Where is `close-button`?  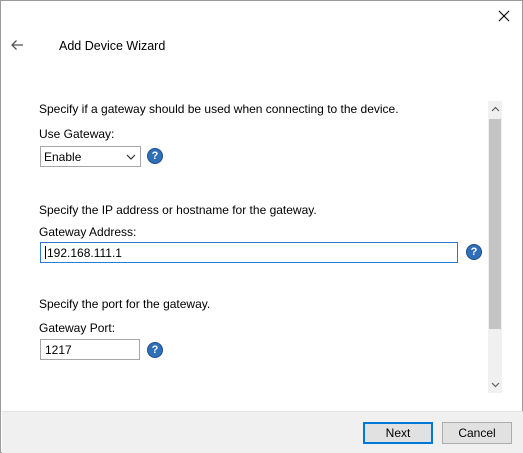
close-button is located at coordinates (504, 16).